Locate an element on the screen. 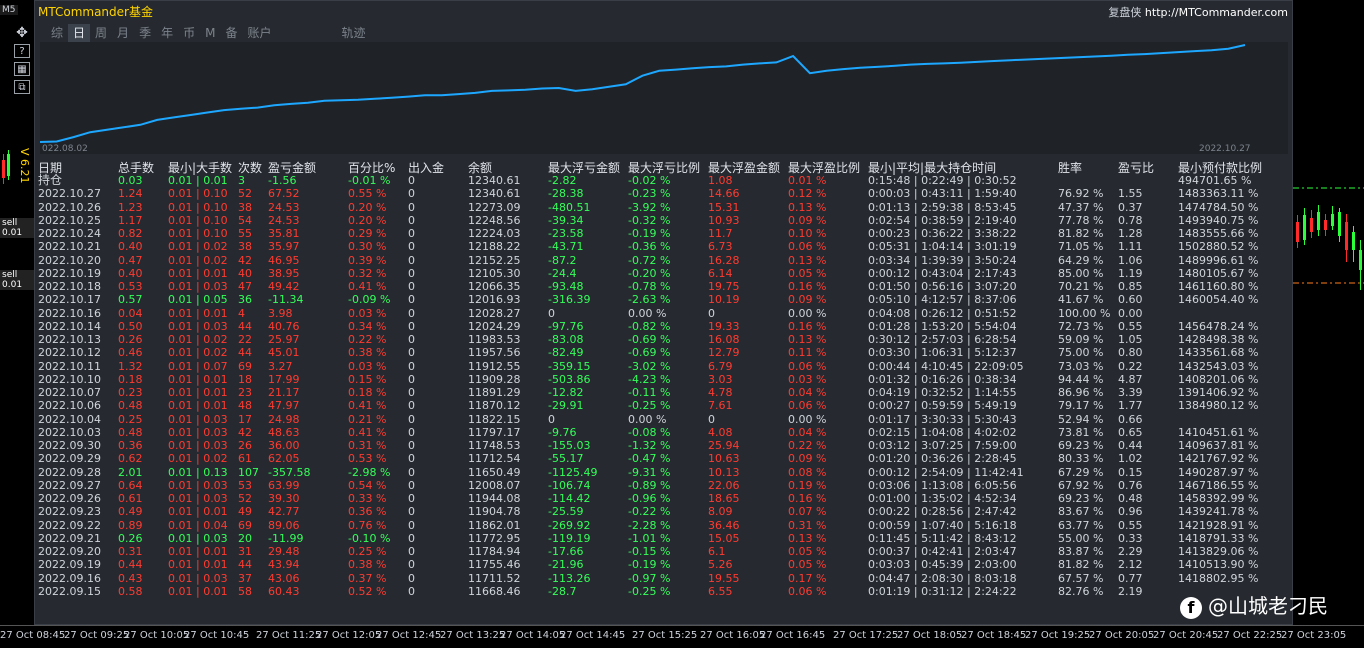 The image size is (1364, 648). tab-10: 轨迹 is located at coordinates (354, 33).